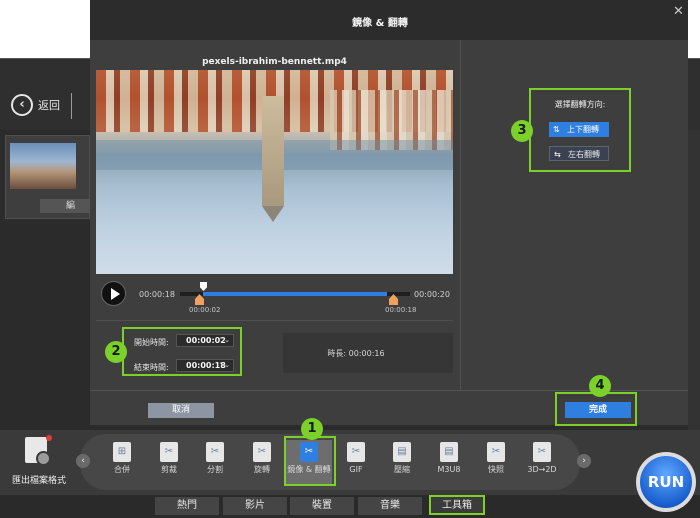 This screenshot has height=518, width=700. I want to click on tool-merge: ⊞ 合併, so click(122, 462).